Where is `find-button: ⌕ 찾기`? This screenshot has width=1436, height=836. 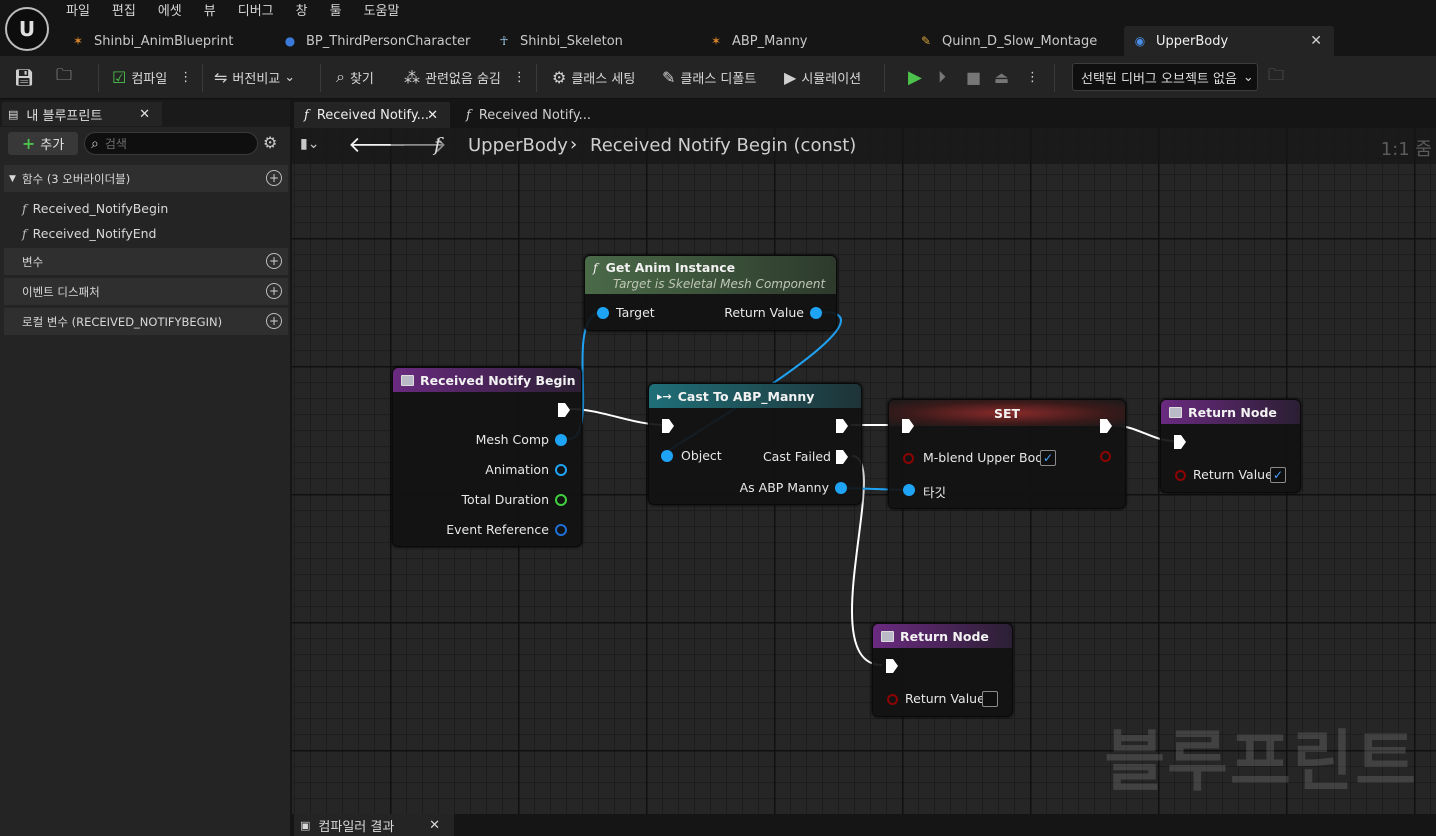 find-button: ⌕ 찾기 is located at coordinates (355, 77).